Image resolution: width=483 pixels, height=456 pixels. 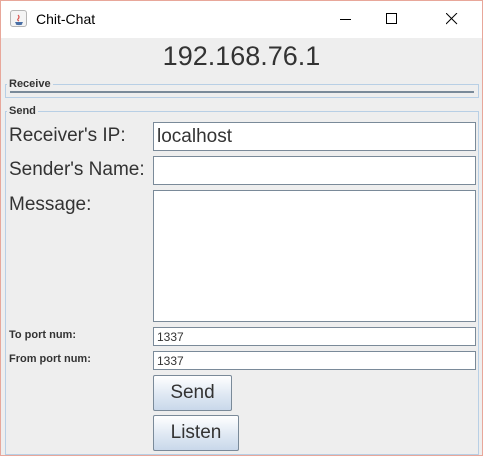 I want to click on sender-name-input, so click(x=314, y=170).